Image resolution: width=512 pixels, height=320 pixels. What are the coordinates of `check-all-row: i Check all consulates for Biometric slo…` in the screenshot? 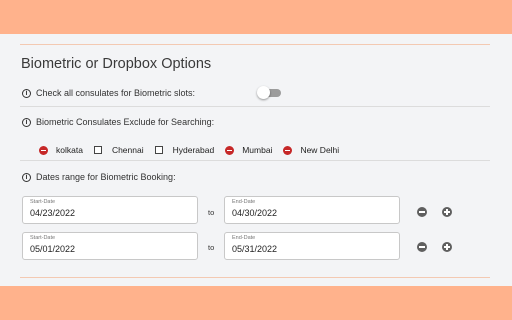 It's located at (108, 93).